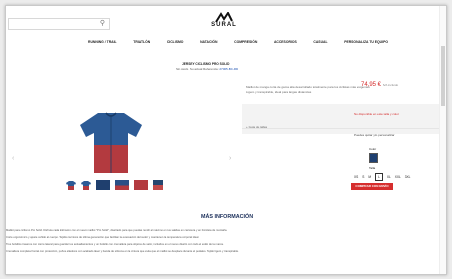 This screenshot has height=279, width=452. What do you see at coordinates (379, 177) in the screenshot?
I see `size-option-l: L` at bounding box center [379, 177].